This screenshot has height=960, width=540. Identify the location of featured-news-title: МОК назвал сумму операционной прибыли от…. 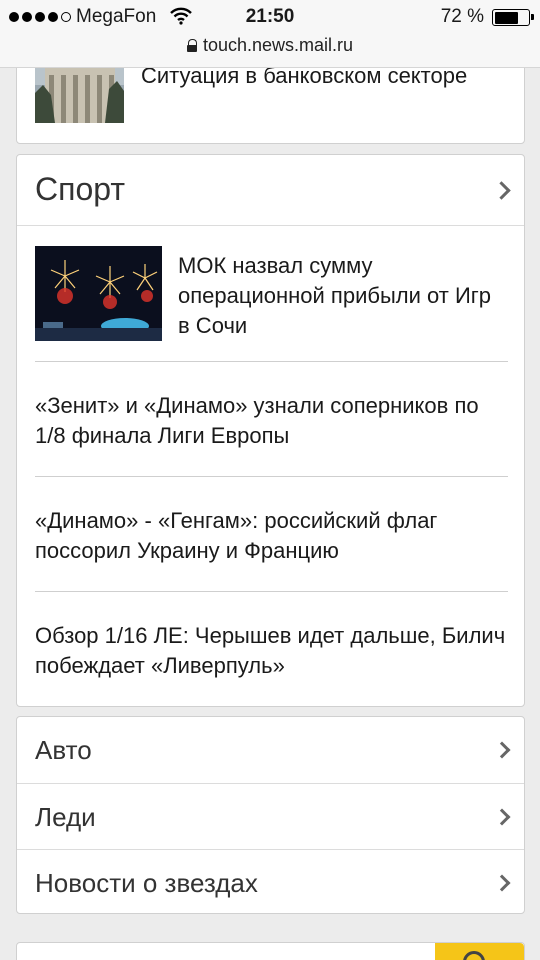
(335, 295).